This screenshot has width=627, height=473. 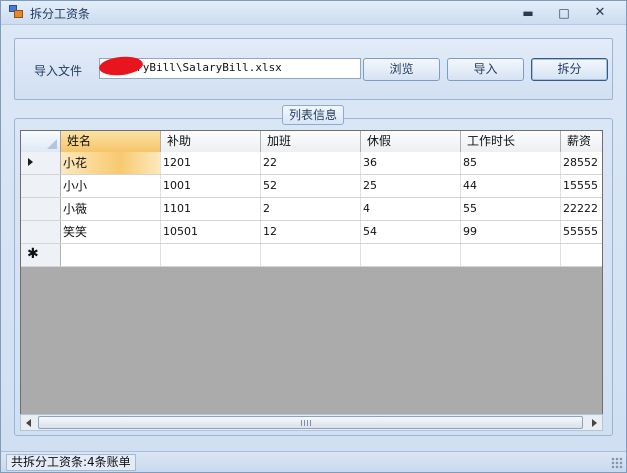 What do you see at coordinates (17, 12) in the screenshot?
I see `app-icon` at bounding box center [17, 12].